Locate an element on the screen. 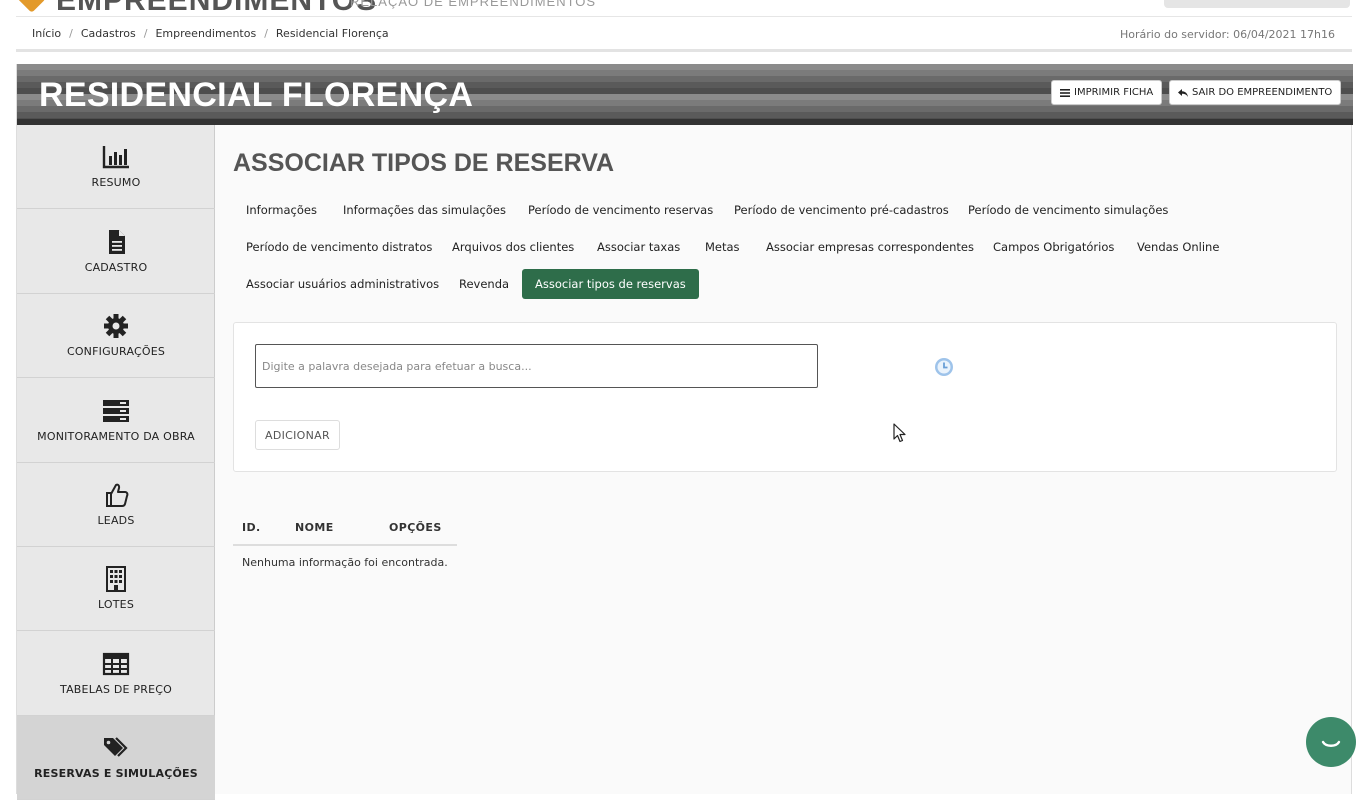  sidebar-item-label: RESUMO is located at coordinates (116, 182).